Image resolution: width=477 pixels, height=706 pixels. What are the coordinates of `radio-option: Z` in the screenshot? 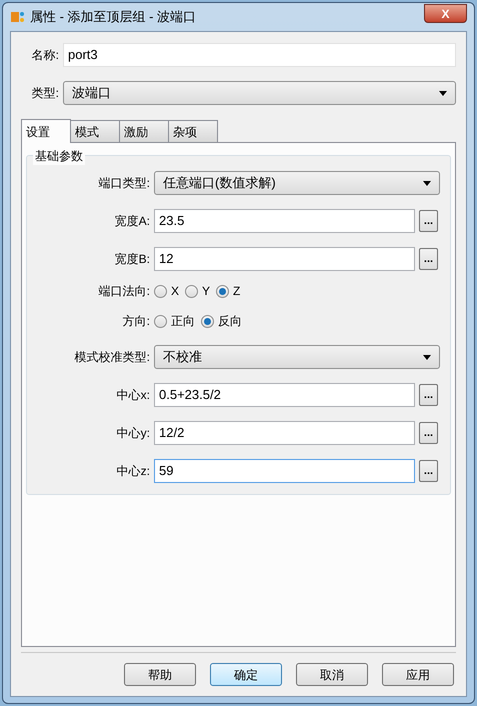 It's located at (228, 291).